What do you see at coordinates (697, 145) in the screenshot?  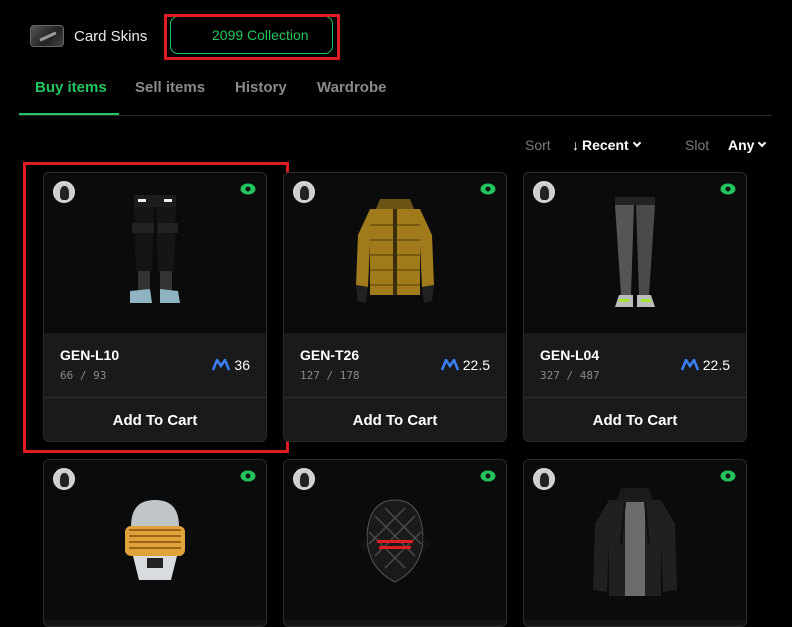 I see `slot-label: Slot` at bounding box center [697, 145].